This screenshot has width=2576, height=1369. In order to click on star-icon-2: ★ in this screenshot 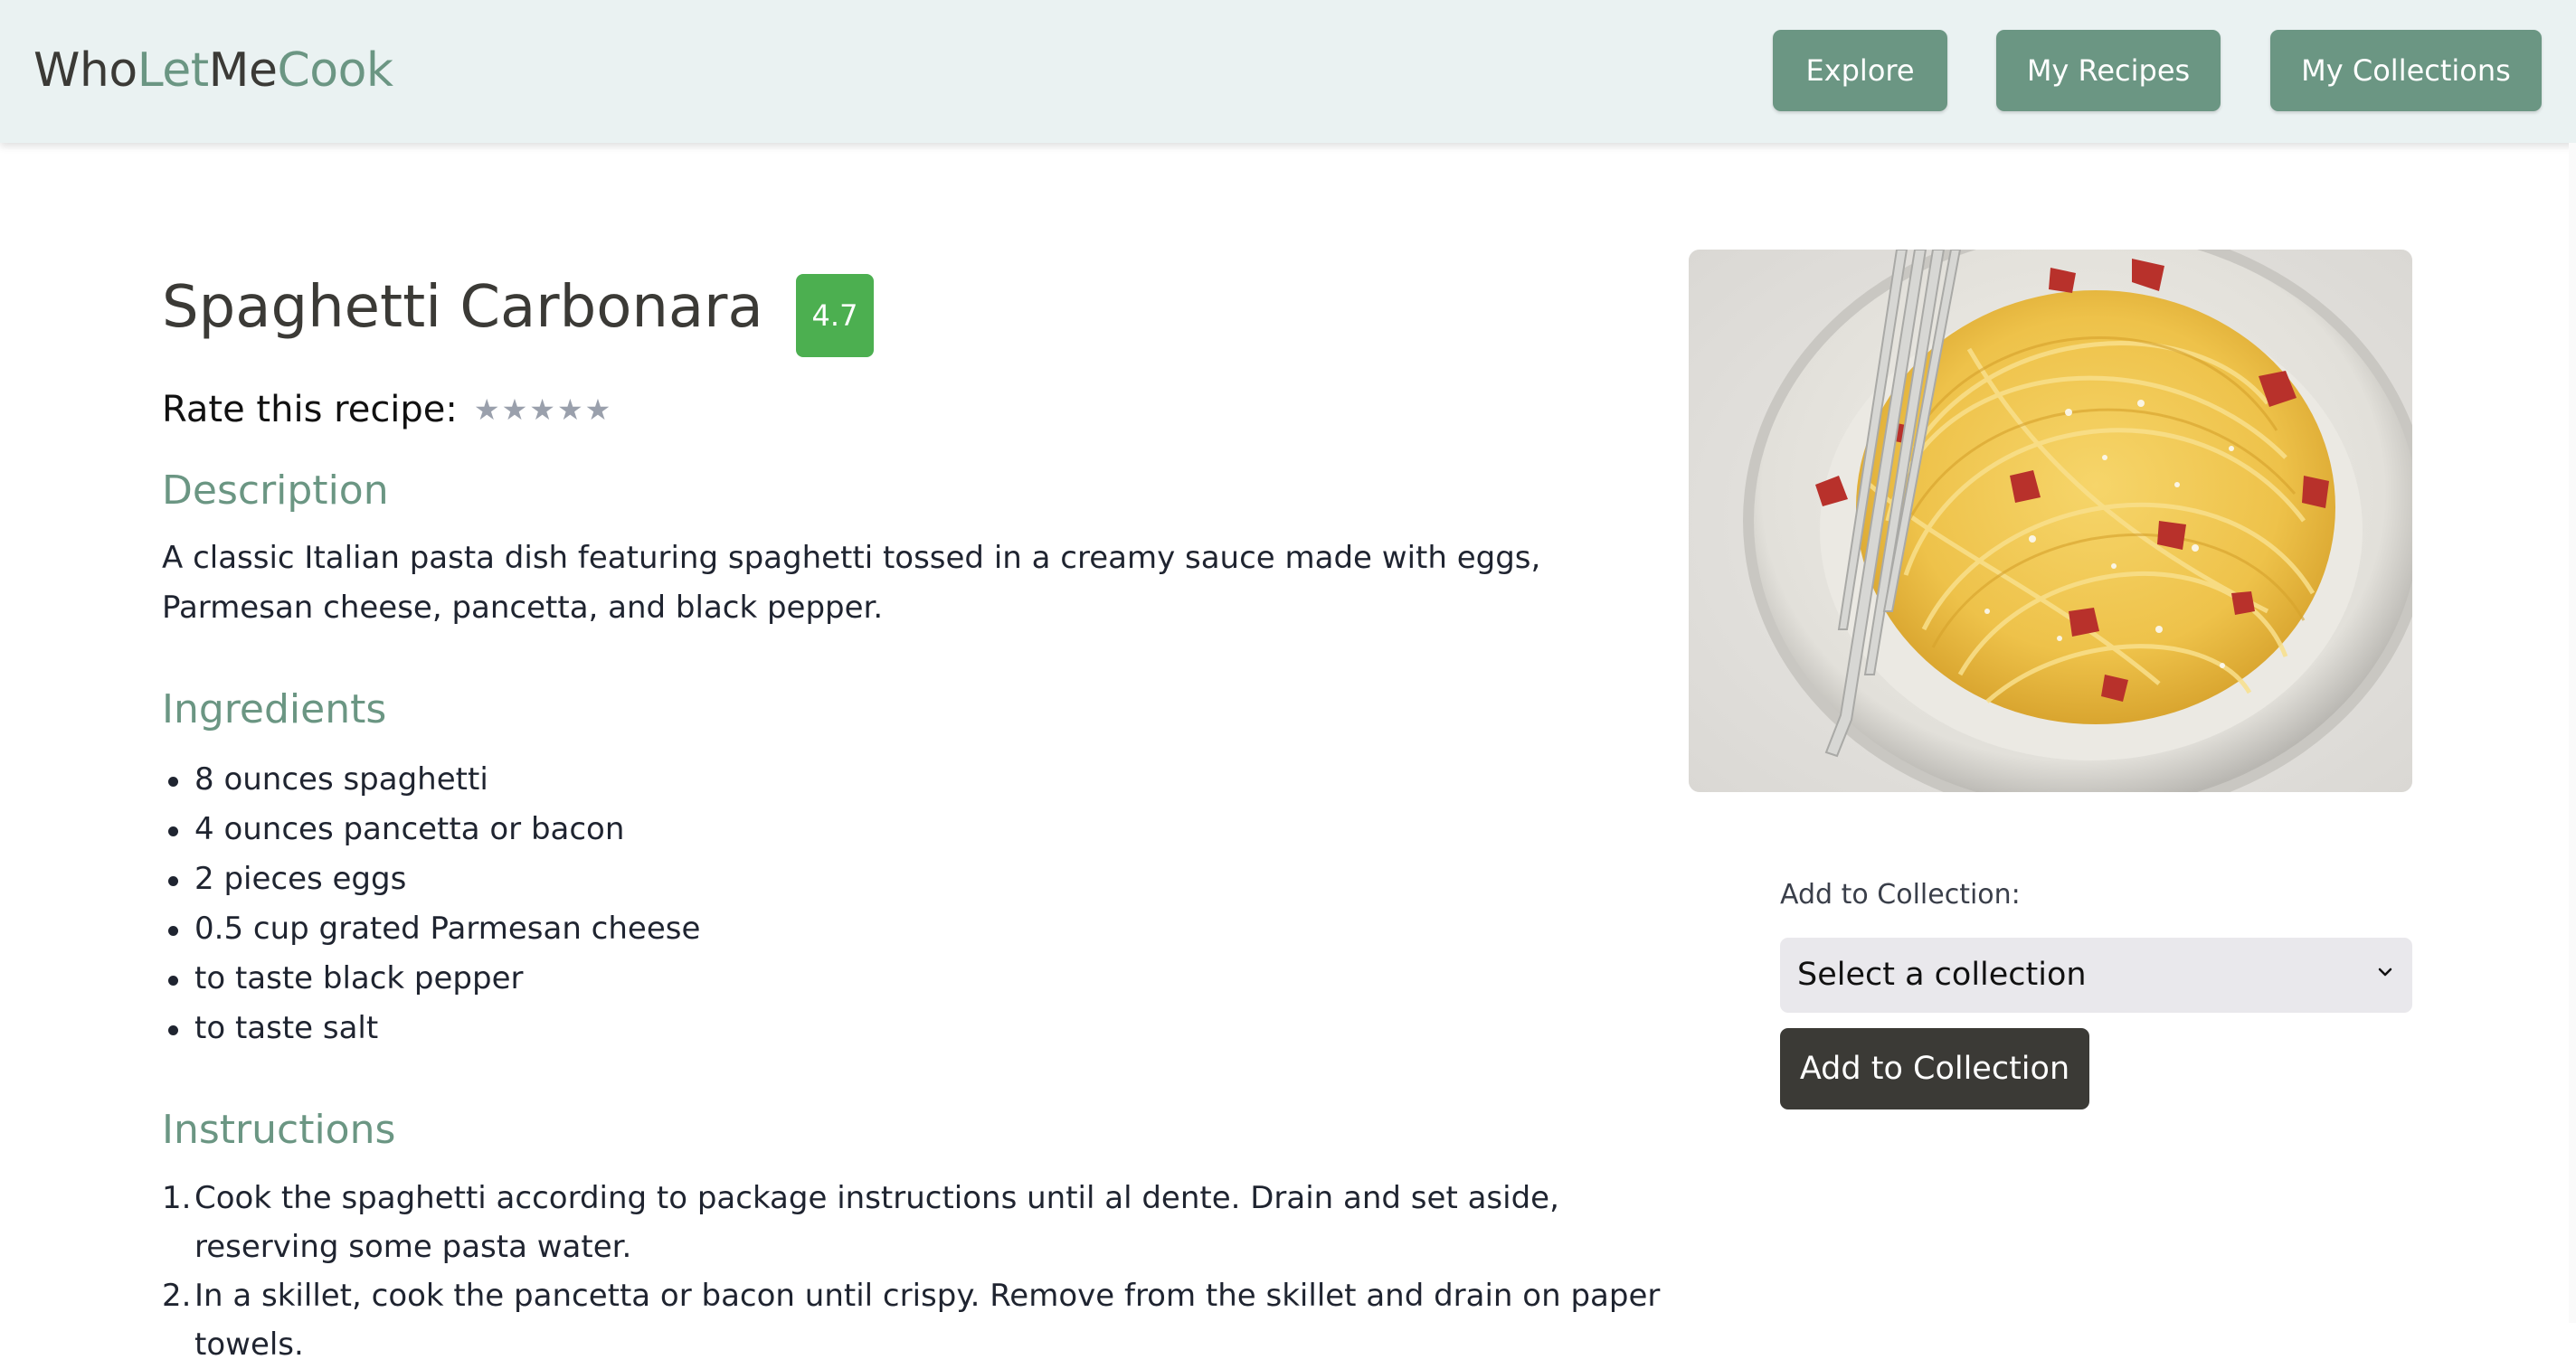, I will do `click(515, 410)`.